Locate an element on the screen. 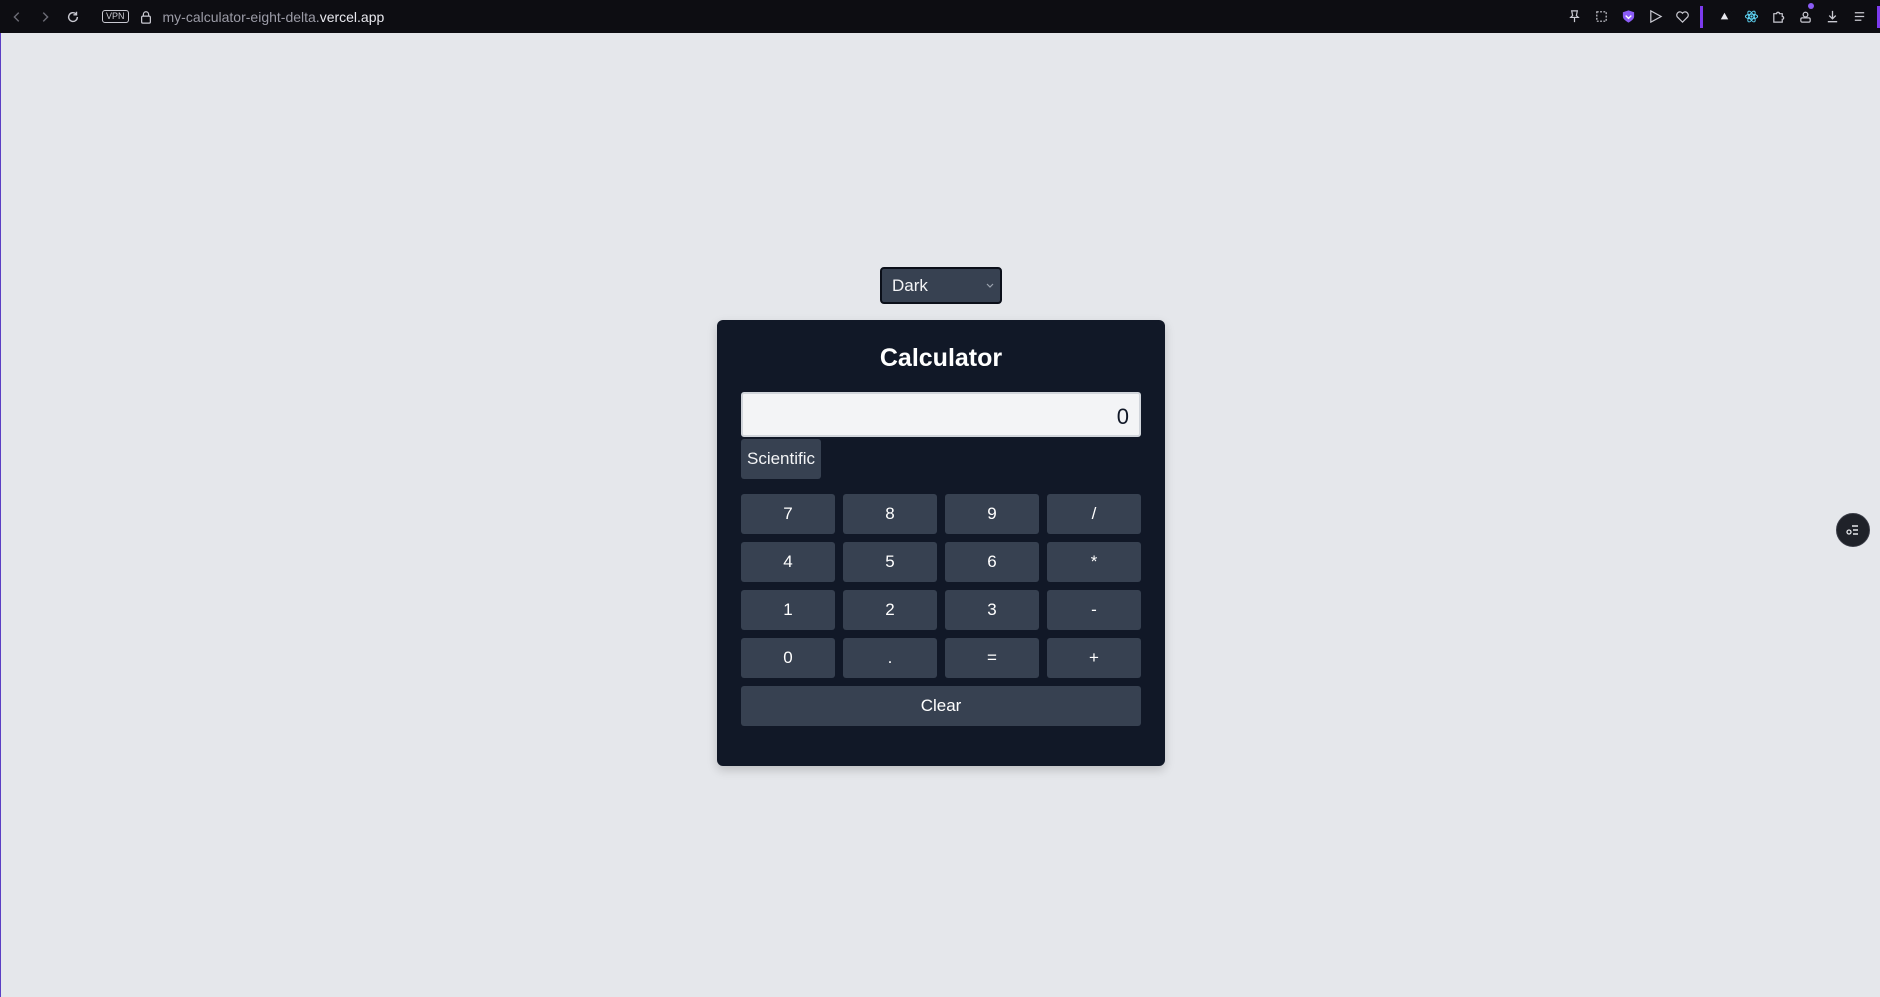 This screenshot has height=997, width=1880. download-icon is located at coordinates (1832, 16).